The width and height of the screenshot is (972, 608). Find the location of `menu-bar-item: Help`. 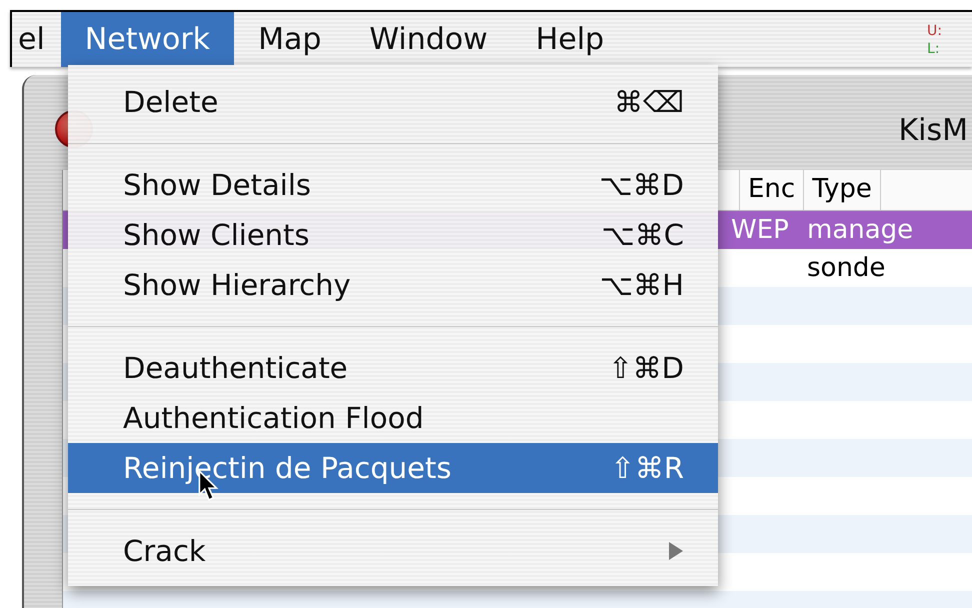

menu-bar-item: Help is located at coordinates (570, 39).